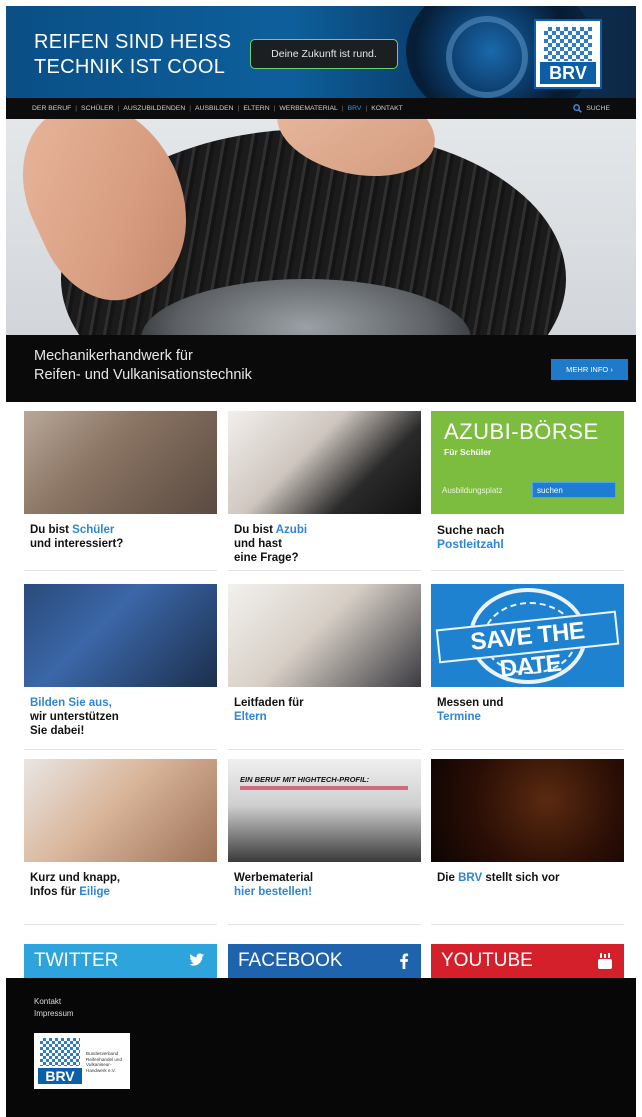 Image resolution: width=642 pixels, height=1117 pixels. What do you see at coordinates (113, 356) in the screenshot?
I see `hero-caption-line-1: Mechanikerhandwerk für` at bounding box center [113, 356].